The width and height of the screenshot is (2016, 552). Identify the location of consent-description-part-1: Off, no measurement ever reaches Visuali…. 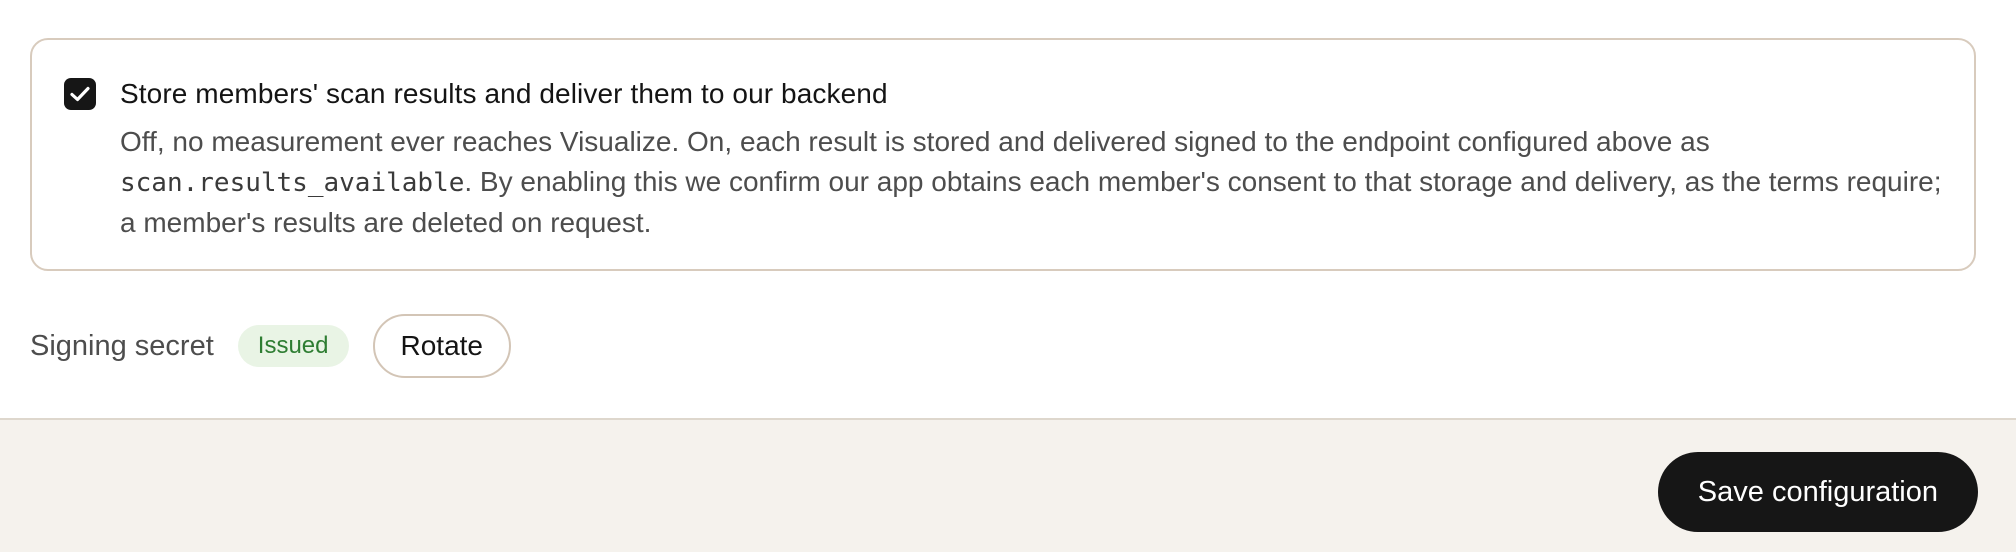
(915, 141).